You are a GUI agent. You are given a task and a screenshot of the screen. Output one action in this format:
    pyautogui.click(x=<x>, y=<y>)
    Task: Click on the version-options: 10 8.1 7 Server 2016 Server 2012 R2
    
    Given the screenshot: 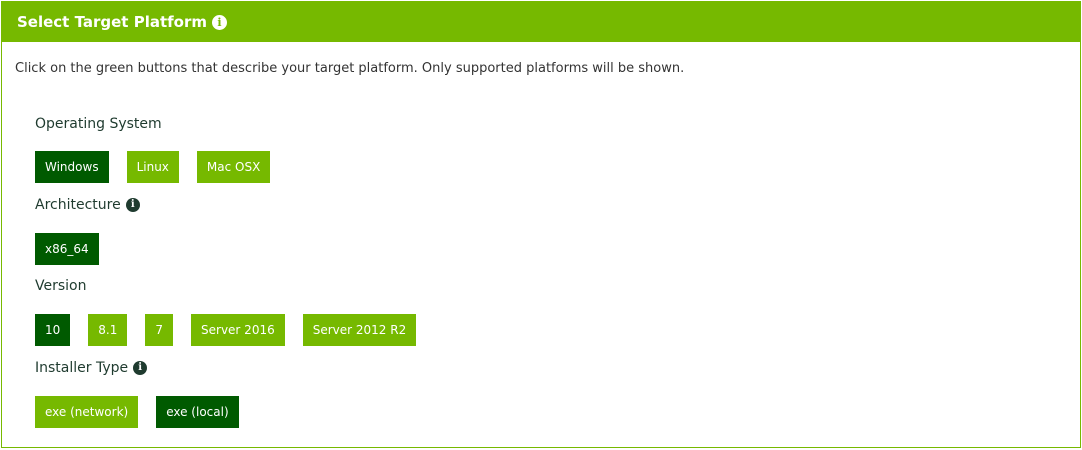 What is the action you would take?
    pyautogui.click(x=234, y=330)
    